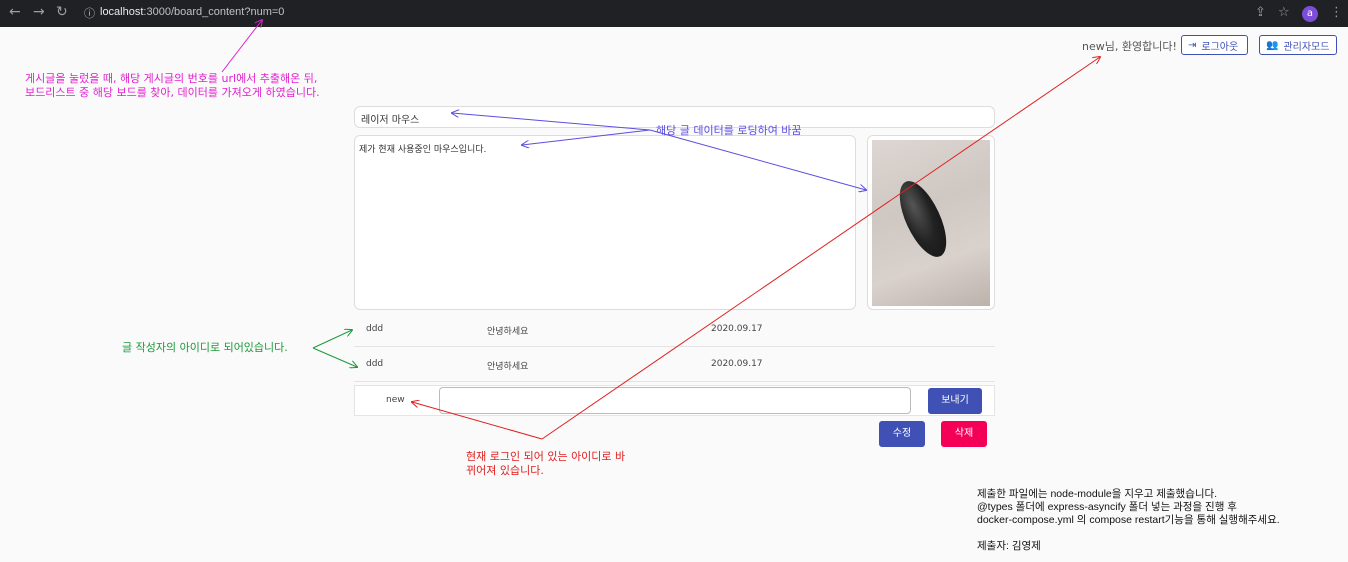 The width and height of the screenshot is (1348, 562). What do you see at coordinates (477, 421) in the screenshot?
I see `red-arrow-reply` at bounding box center [477, 421].